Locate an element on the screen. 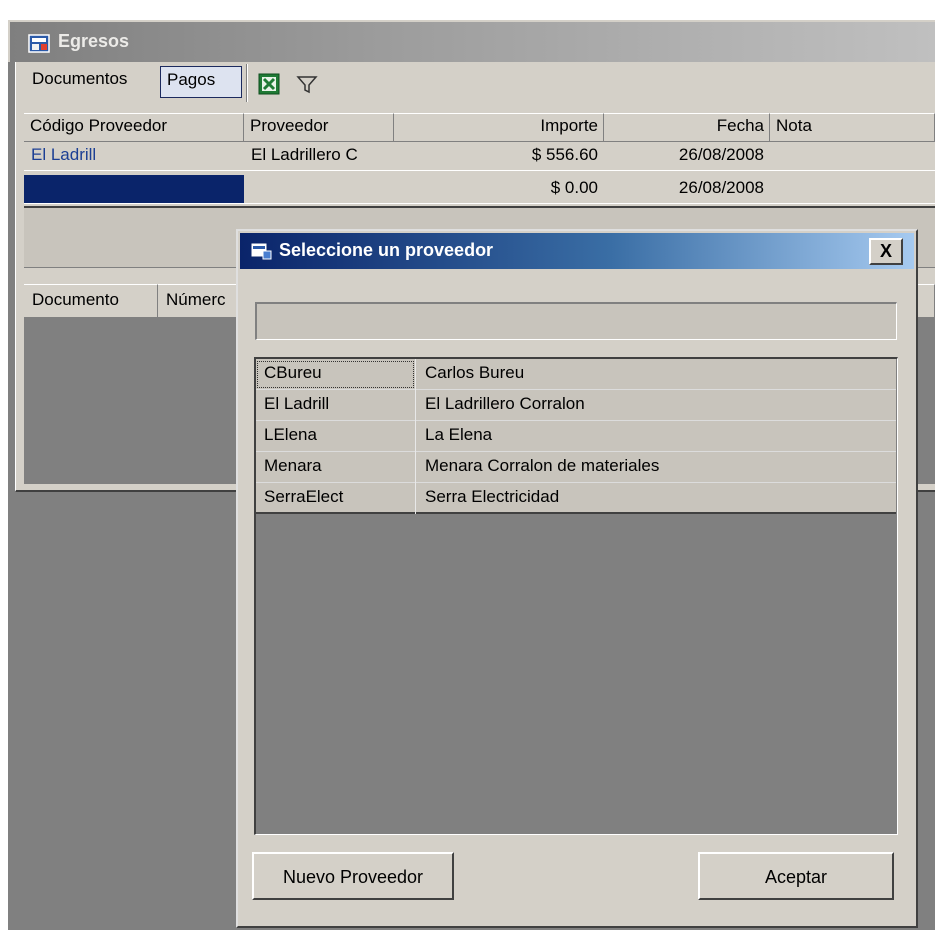 The height and width of the screenshot is (930, 935). supplier-code: SerraElect is located at coordinates (336, 498).